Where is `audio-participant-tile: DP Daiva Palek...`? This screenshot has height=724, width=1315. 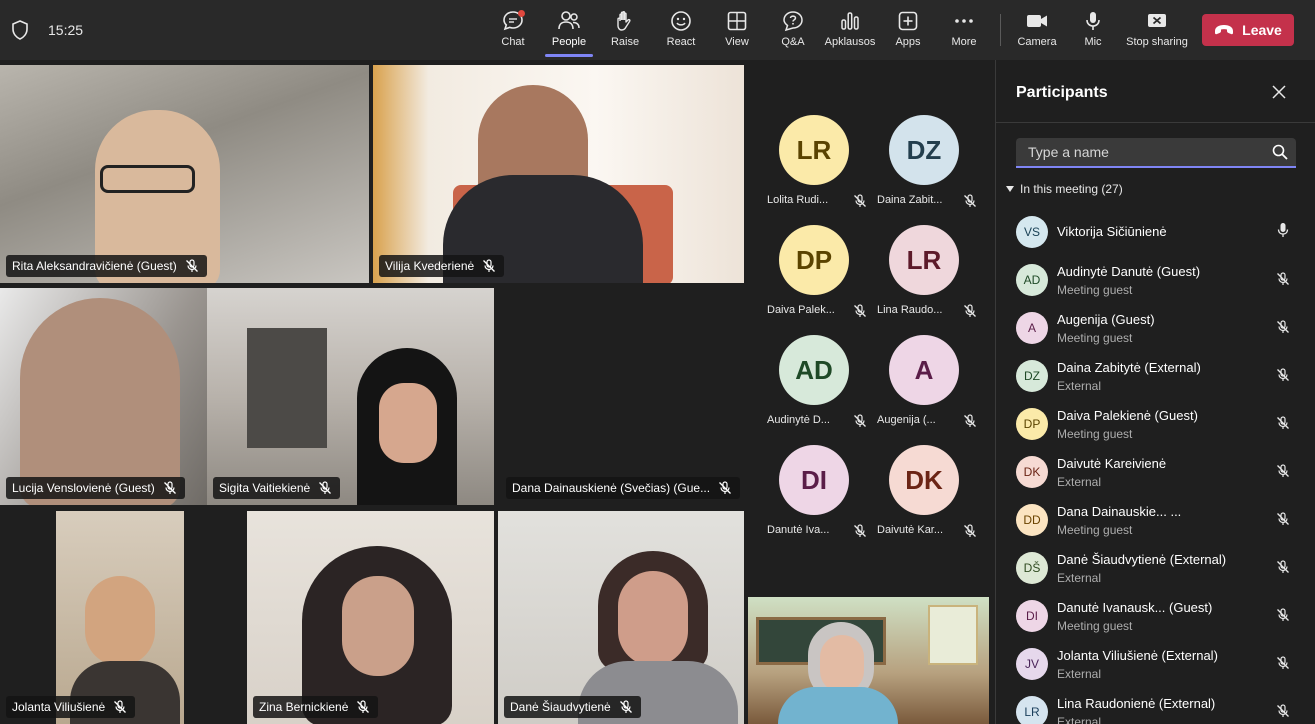 audio-participant-tile: DP Daiva Palek... is located at coordinates (822, 280).